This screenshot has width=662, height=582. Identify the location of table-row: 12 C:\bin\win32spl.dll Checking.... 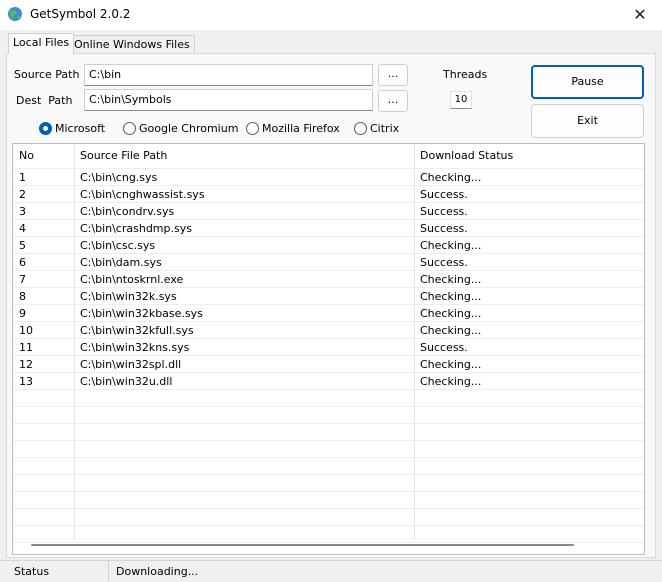
(328, 364).